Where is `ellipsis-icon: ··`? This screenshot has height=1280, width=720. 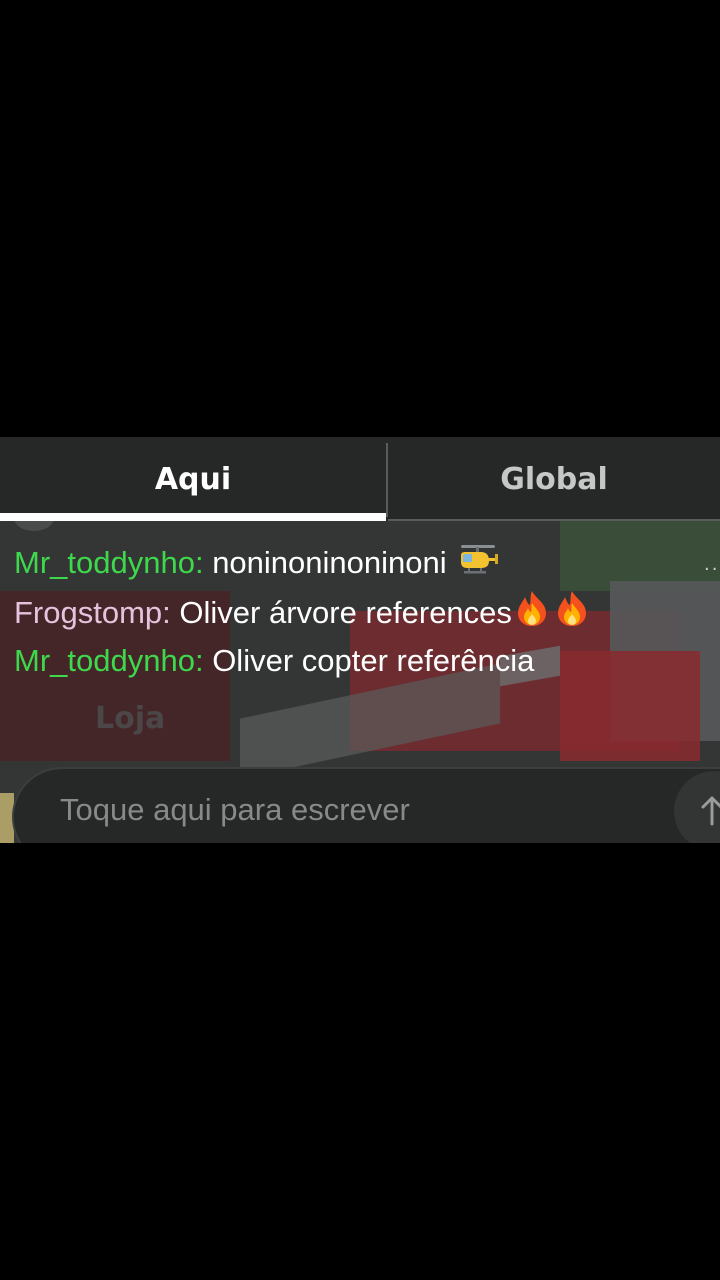 ellipsis-icon: ·· is located at coordinates (712, 569).